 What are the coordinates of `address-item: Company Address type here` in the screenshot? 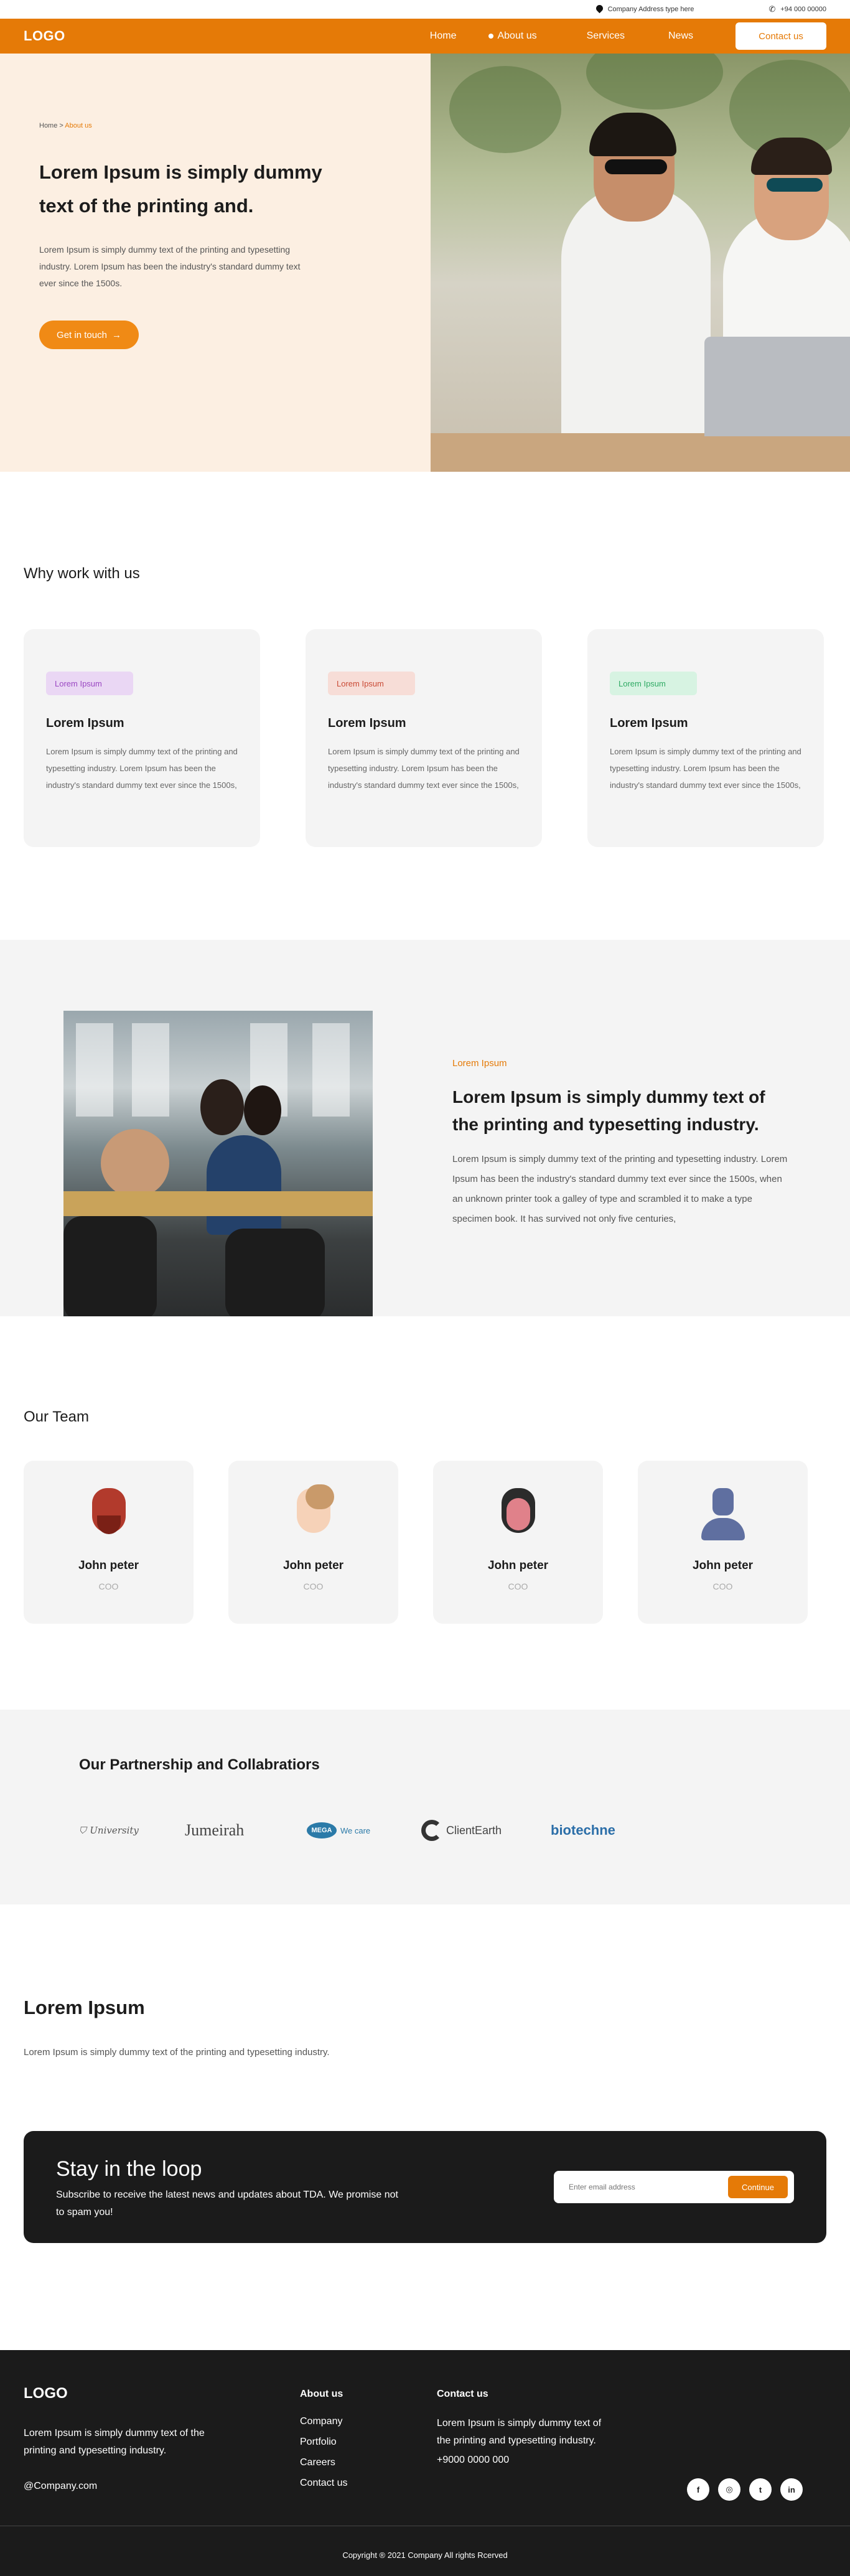 It's located at (645, 9).